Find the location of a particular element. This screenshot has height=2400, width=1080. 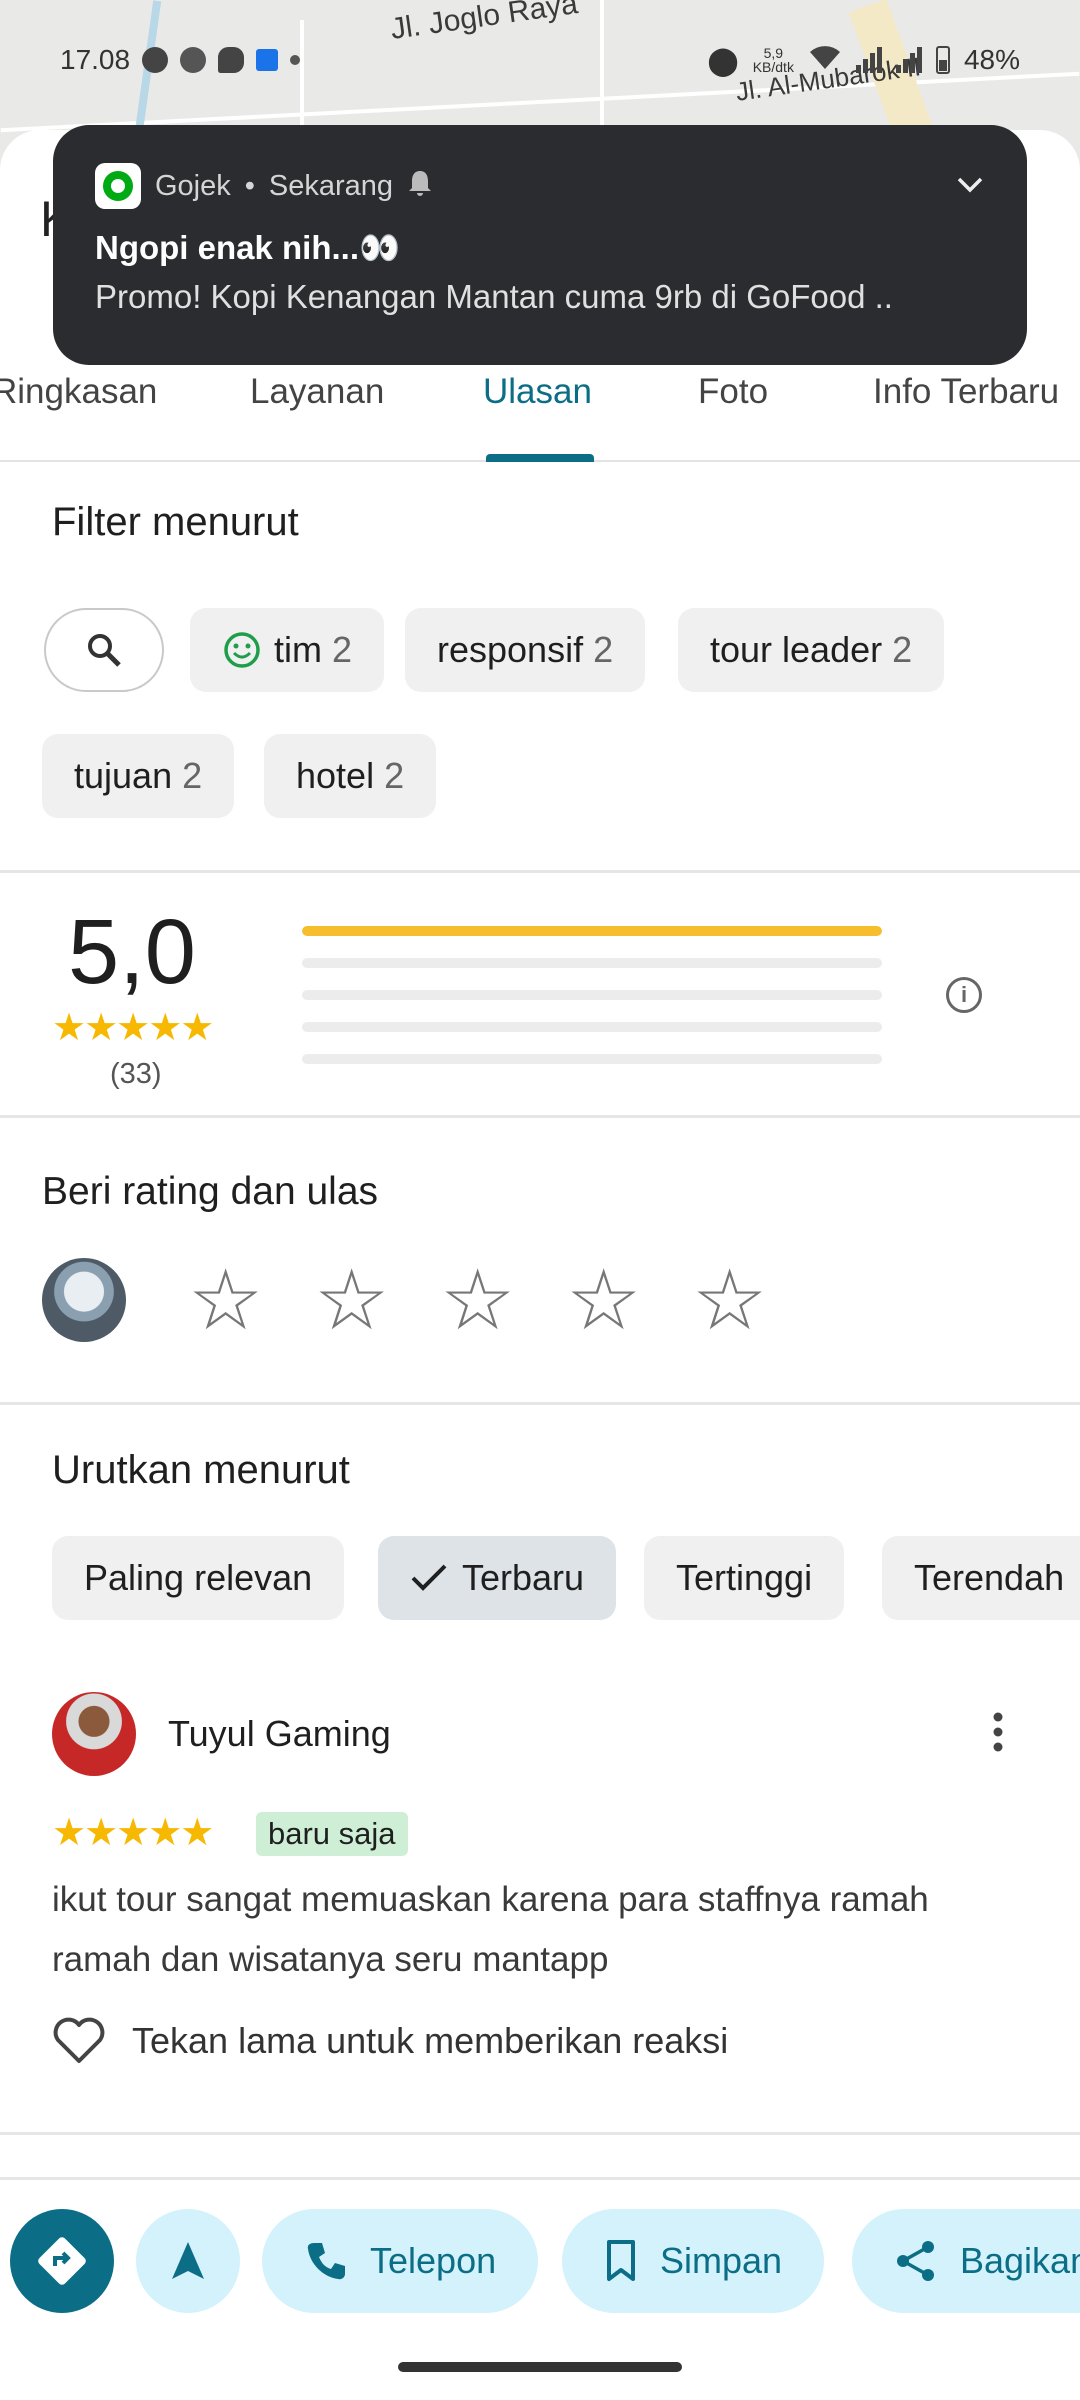

share-label: Bagikan is located at coordinates (1020, 2260).